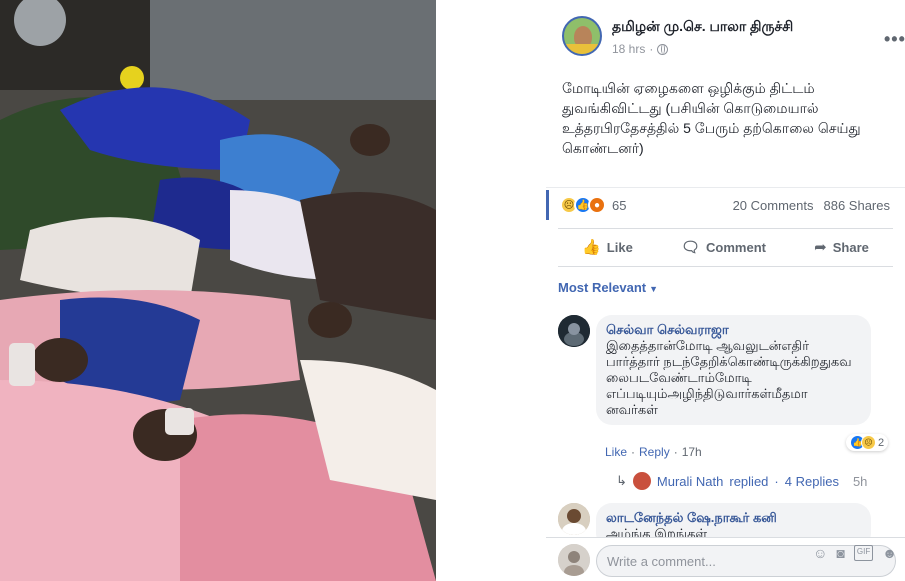 The image size is (905, 581). Describe the element at coordinates (654, 289) in the screenshot. I see `caret-down-icon: ▼` at that location.